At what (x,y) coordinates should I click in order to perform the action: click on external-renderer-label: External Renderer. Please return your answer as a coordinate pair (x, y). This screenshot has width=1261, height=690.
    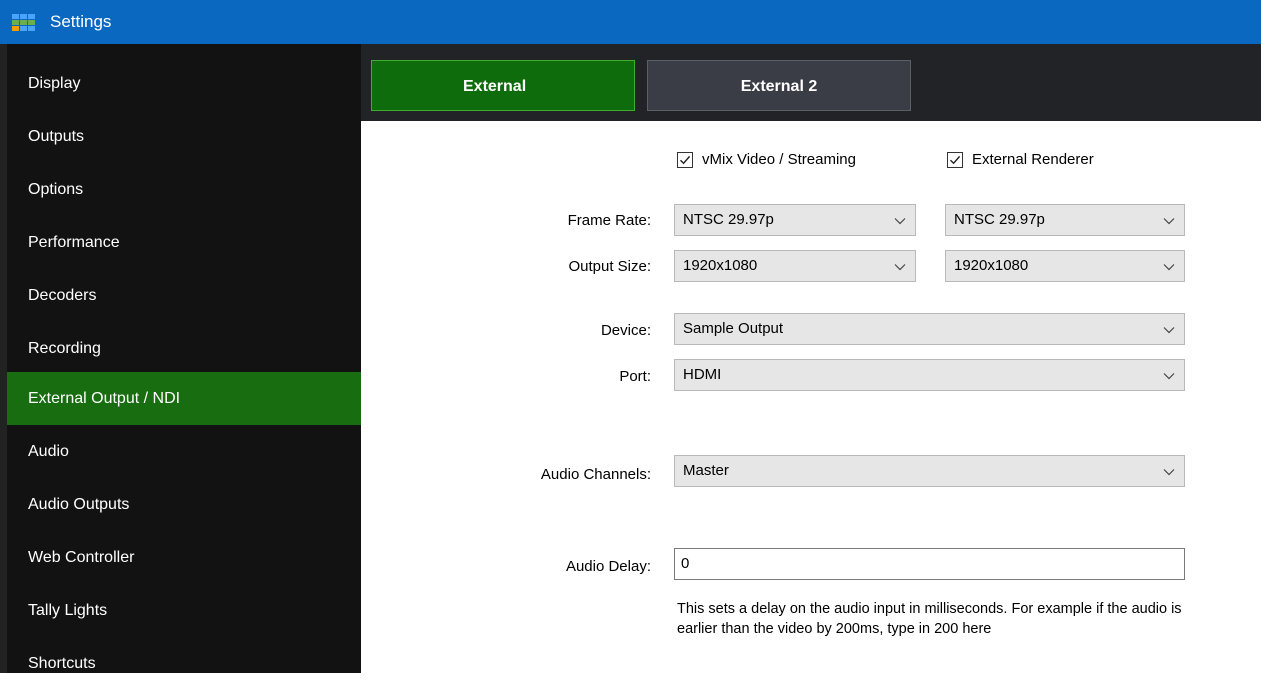
    Looking at the image, I should click on (1033, 159).